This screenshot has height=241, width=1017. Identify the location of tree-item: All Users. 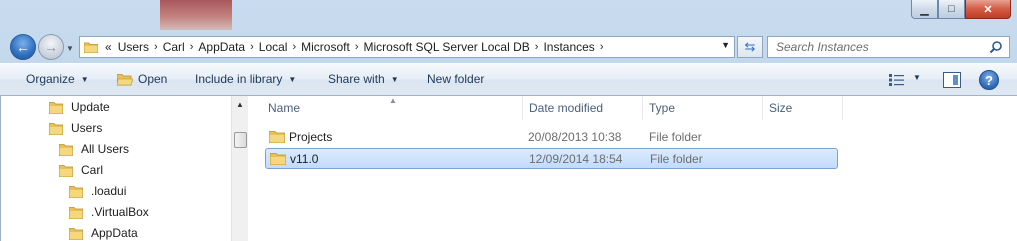
(94, 149).